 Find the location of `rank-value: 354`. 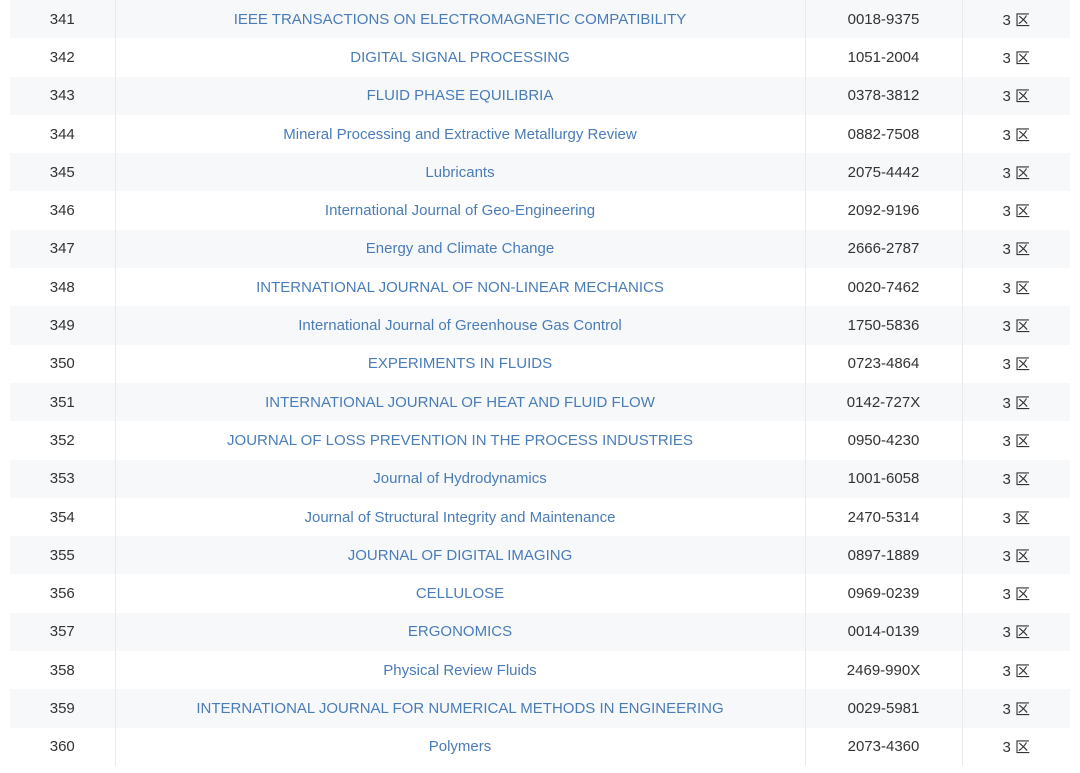

rank-value: 354 is located at coordinates (62, 517).